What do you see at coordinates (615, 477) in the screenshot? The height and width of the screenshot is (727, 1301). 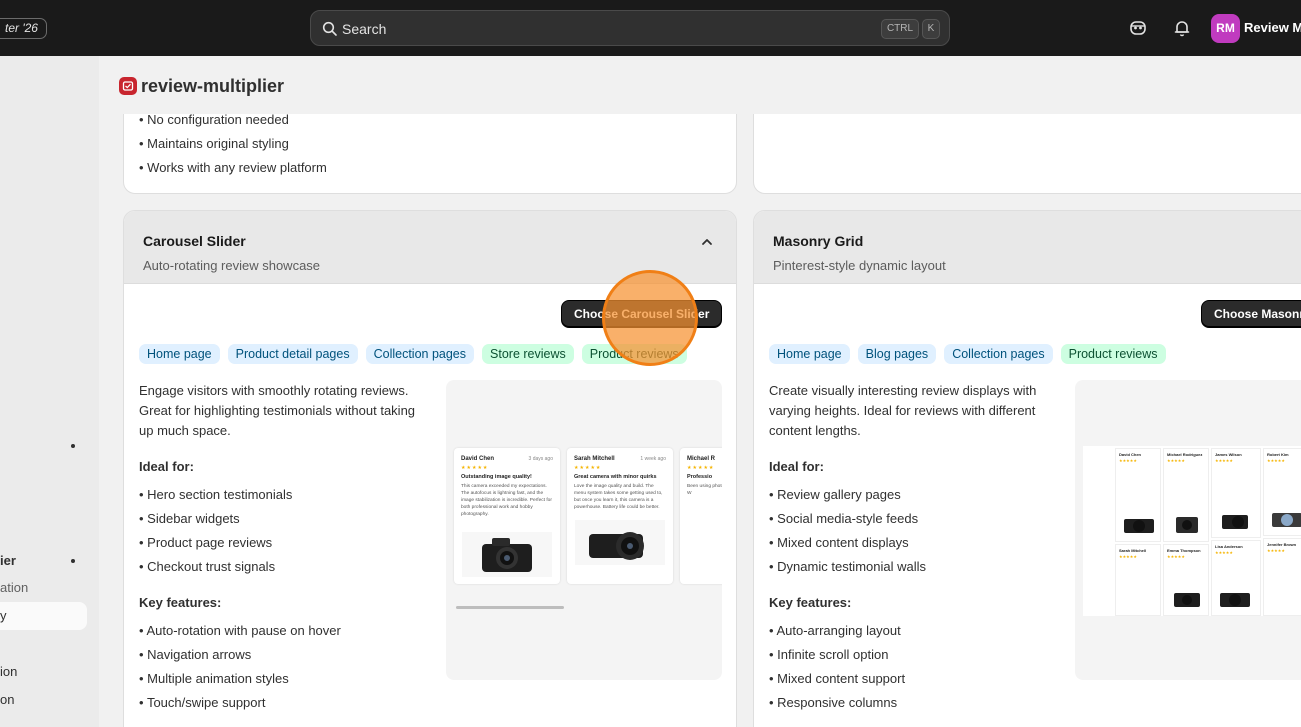 I see `review-headline: Great camera with minor quirks` at bounding box center [615, 477].